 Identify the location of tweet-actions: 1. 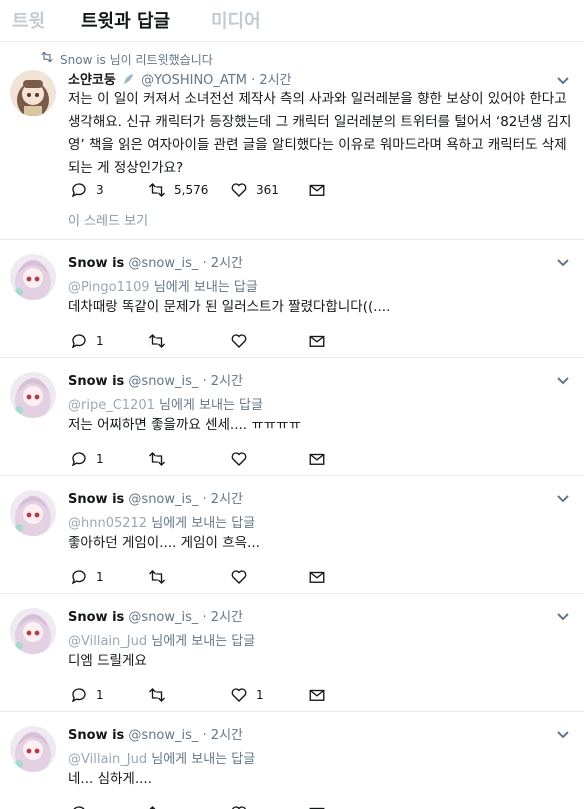
(218, 578).